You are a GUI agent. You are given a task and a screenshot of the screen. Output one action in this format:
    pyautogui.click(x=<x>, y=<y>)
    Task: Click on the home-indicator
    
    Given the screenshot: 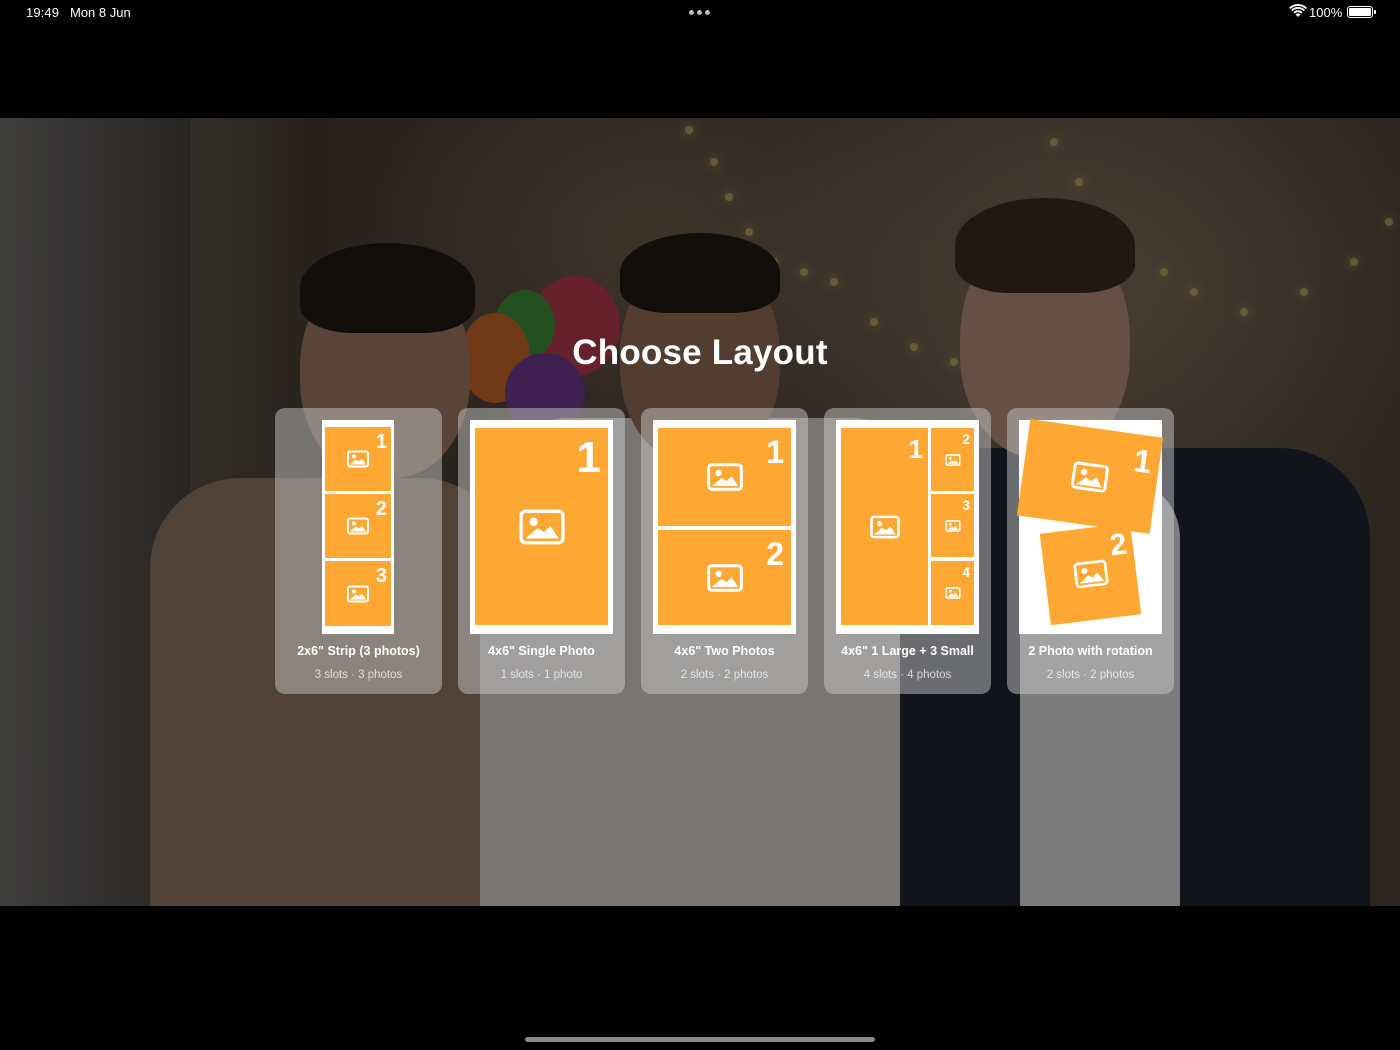 What is the action you would take?
    pyautogui.click(x=700, y=1039)
    